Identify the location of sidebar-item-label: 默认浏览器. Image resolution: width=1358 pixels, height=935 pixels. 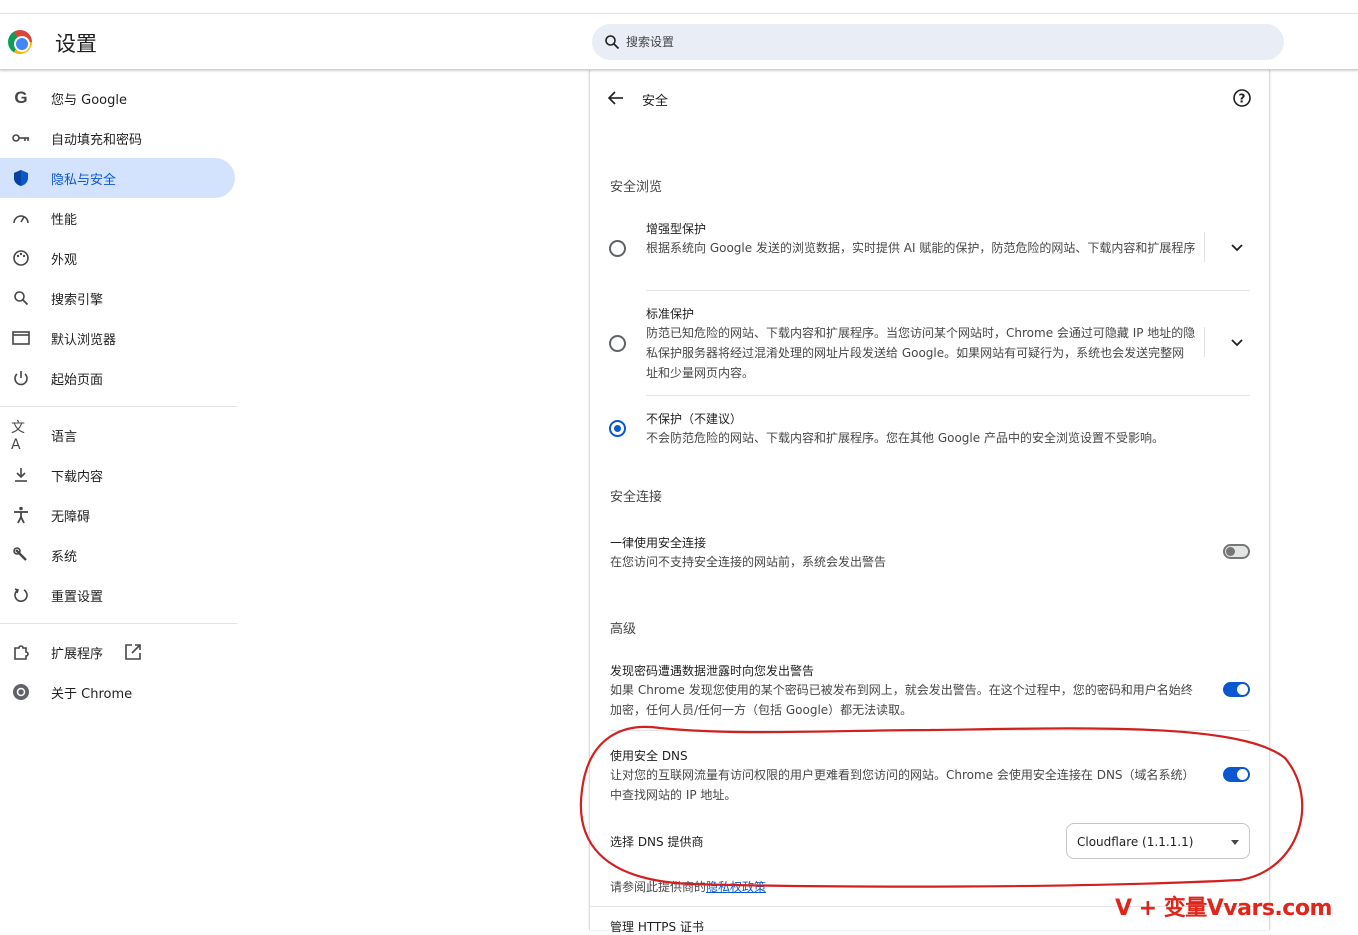
(84, 340).